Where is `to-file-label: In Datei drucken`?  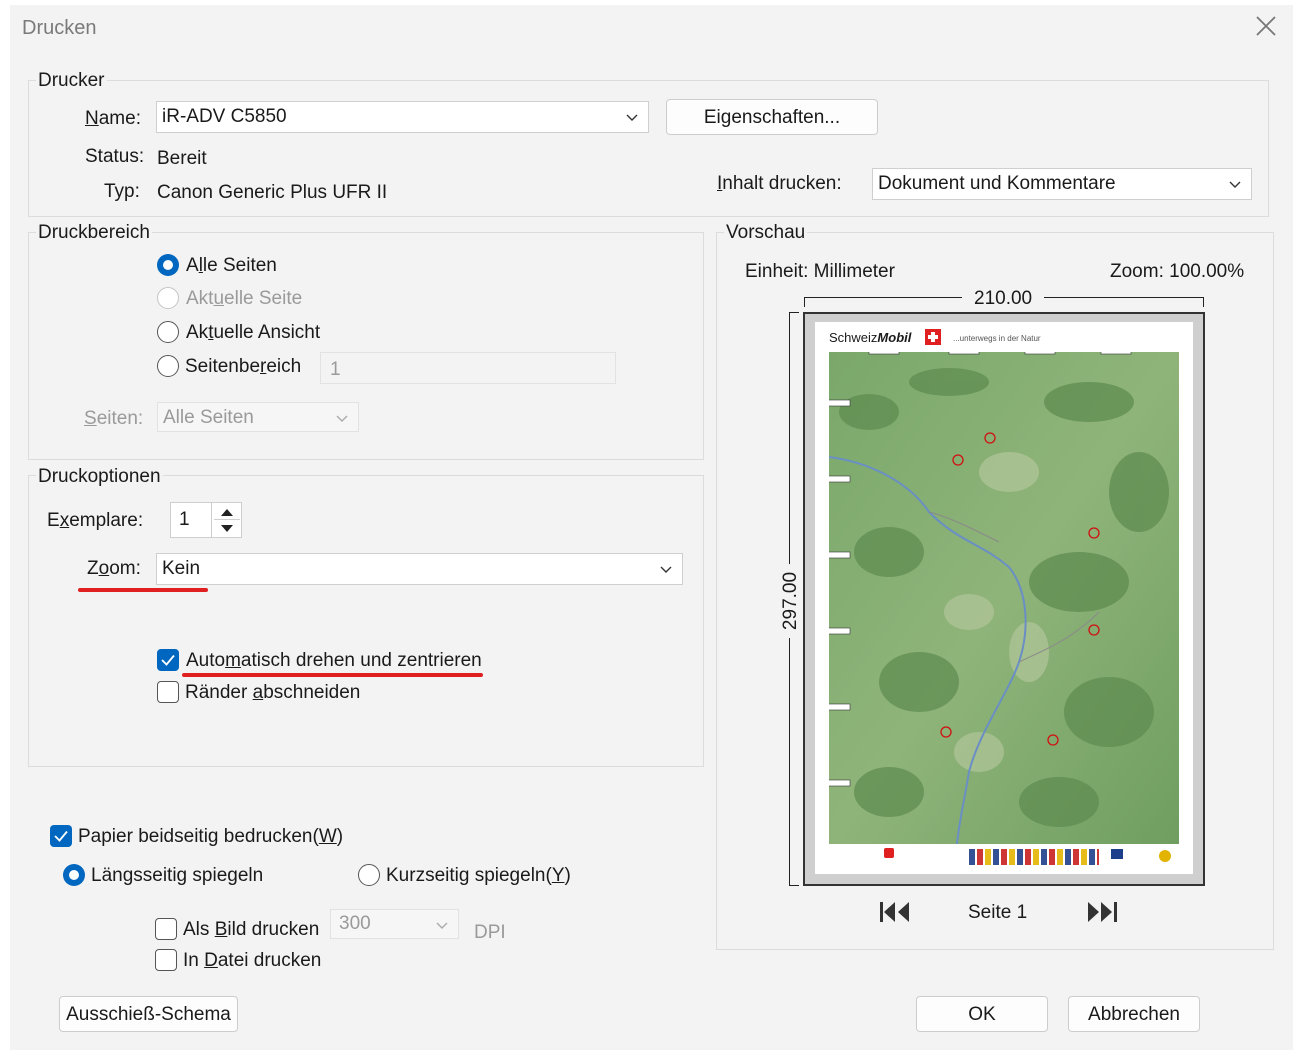
to-file-label: In Datei drucken is located at coordinates (252, 961).